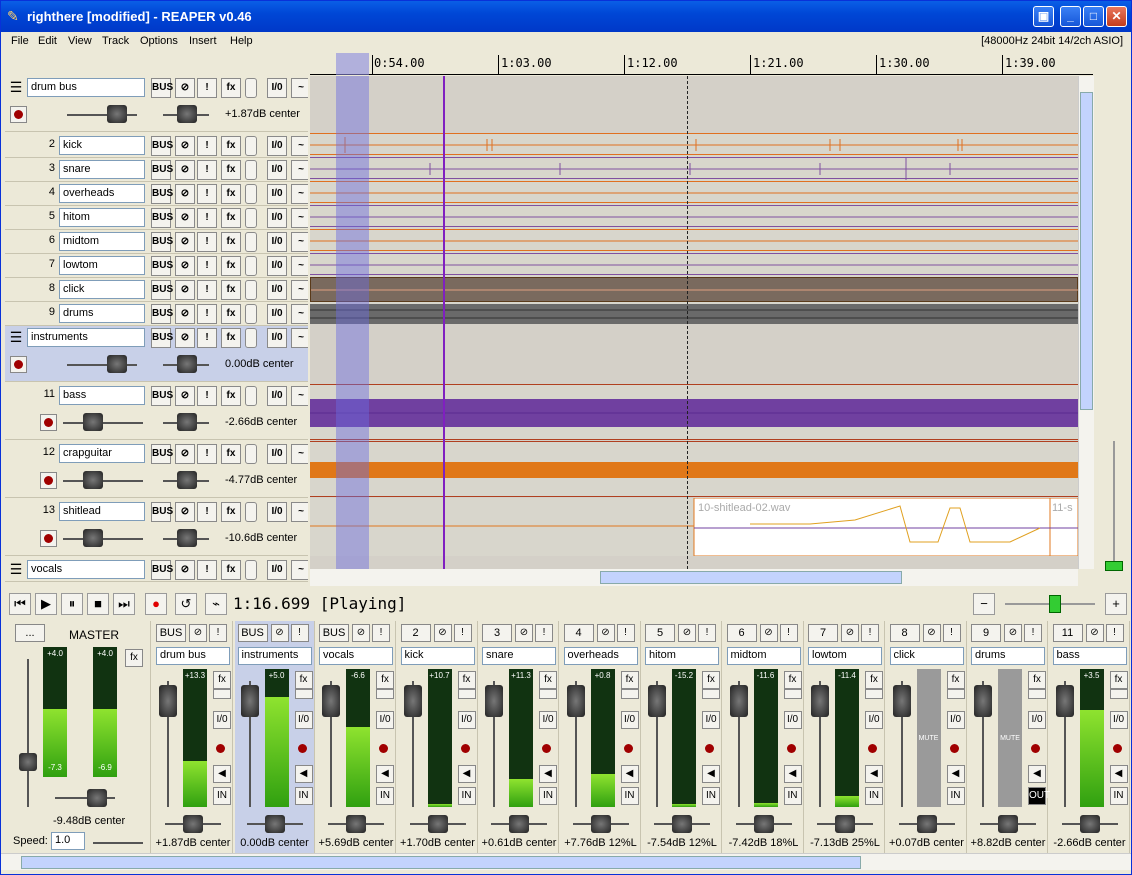 This screenshot has height=875, width=1132. What do you see at coordinates (171, 633) in the screenshot?
I see `strip-tag: BUS` at bounding box center [171, 633].